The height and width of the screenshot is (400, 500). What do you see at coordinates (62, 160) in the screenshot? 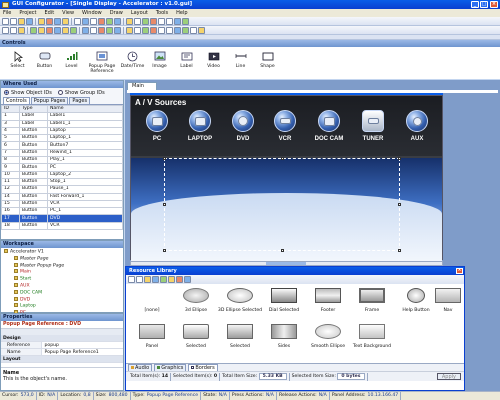
I see `table-row: 8 Button Play_1` at bounding box center [62, 160].